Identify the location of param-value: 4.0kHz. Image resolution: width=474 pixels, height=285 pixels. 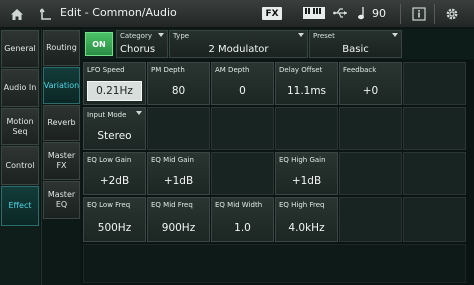
(306, 228).